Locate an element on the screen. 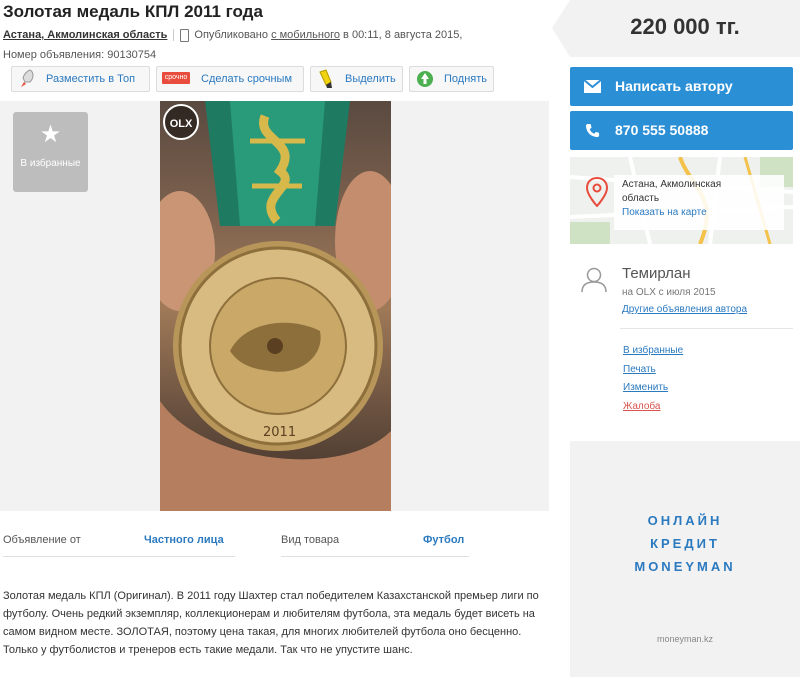 Image resolution: width=800 pixels, height=677 pixels. write-author-label: Написать автору is located at coordinates (674, 86).